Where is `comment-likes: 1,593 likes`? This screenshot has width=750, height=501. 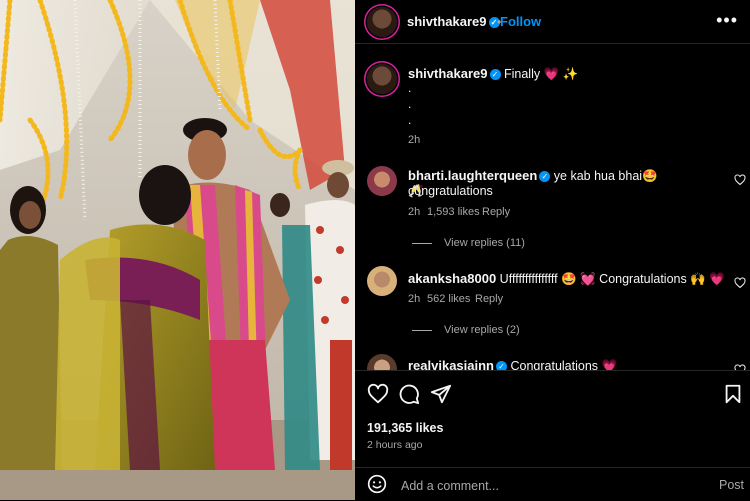
comment-likes: 1,593 likes is located at coordinates (453, 212).